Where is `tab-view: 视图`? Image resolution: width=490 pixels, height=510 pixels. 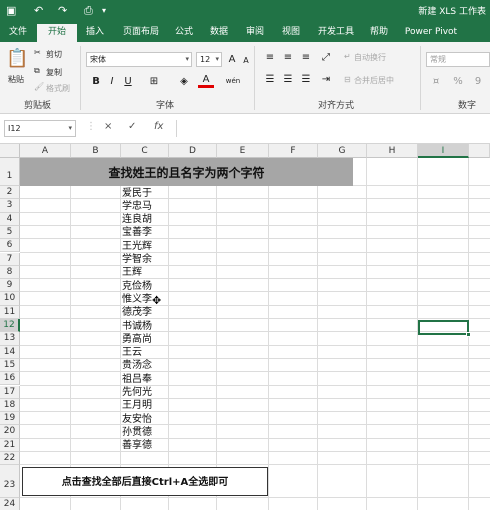
tab-view: 视图 is located at coordinates (291, 32).